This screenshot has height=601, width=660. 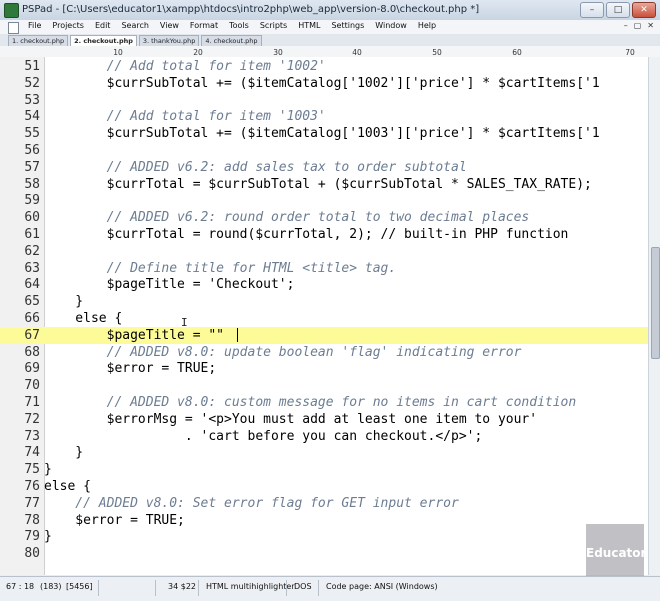 I want to click on line-number: 51, so click(x=32, y=66).